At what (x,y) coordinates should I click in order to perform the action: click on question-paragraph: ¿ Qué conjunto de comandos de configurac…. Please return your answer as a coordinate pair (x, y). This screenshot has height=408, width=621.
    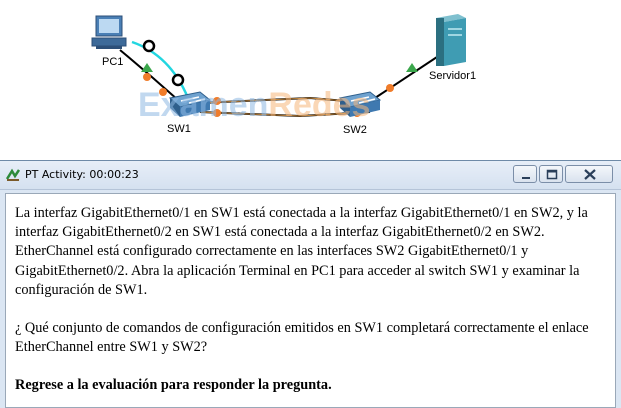
    Looking at the image, I should click on (302, 338).